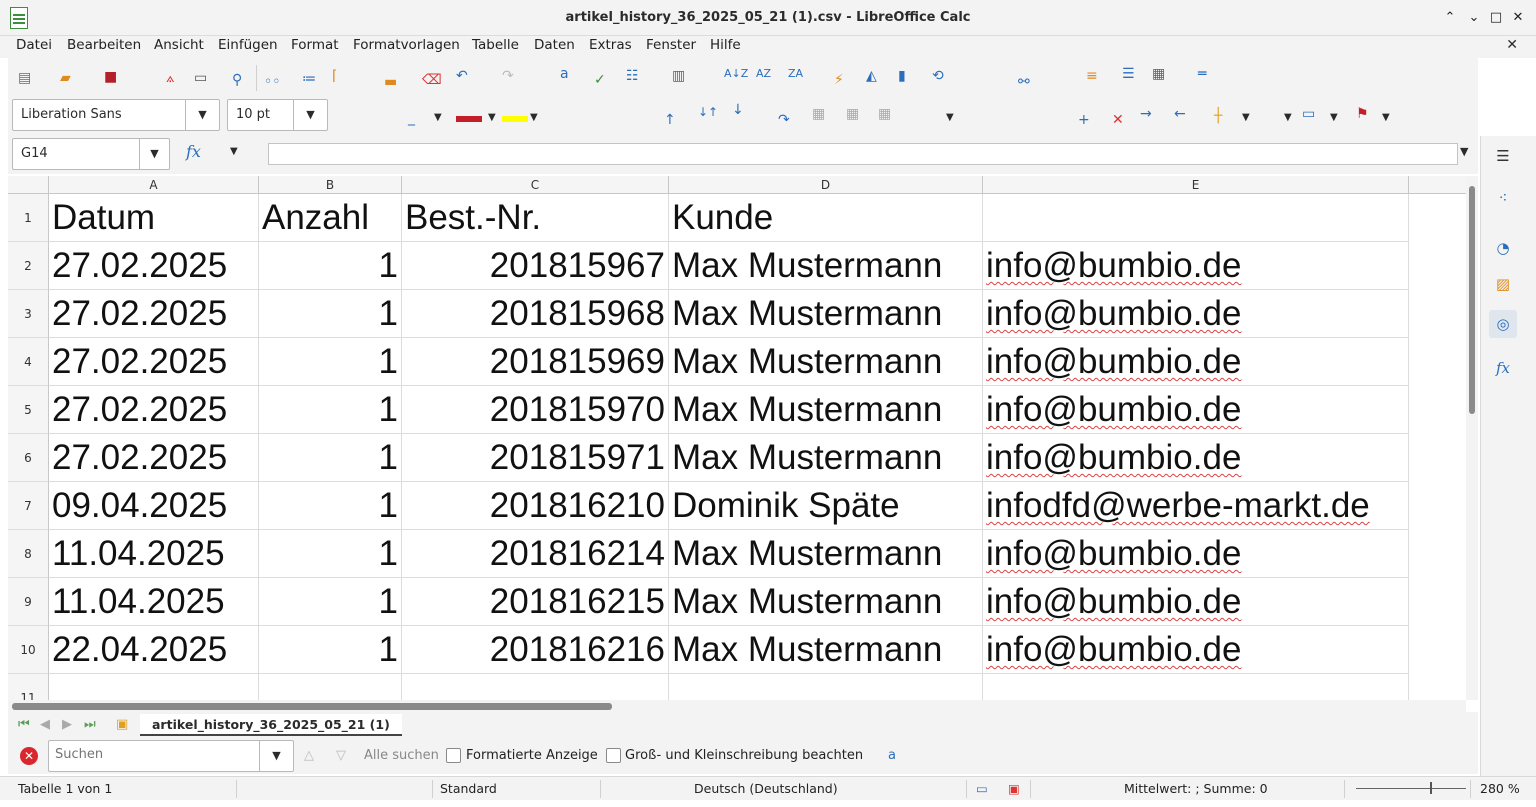 The height and width of the screenshot is (807, 1536). I want to click on cell-d11, so click(826, 687).